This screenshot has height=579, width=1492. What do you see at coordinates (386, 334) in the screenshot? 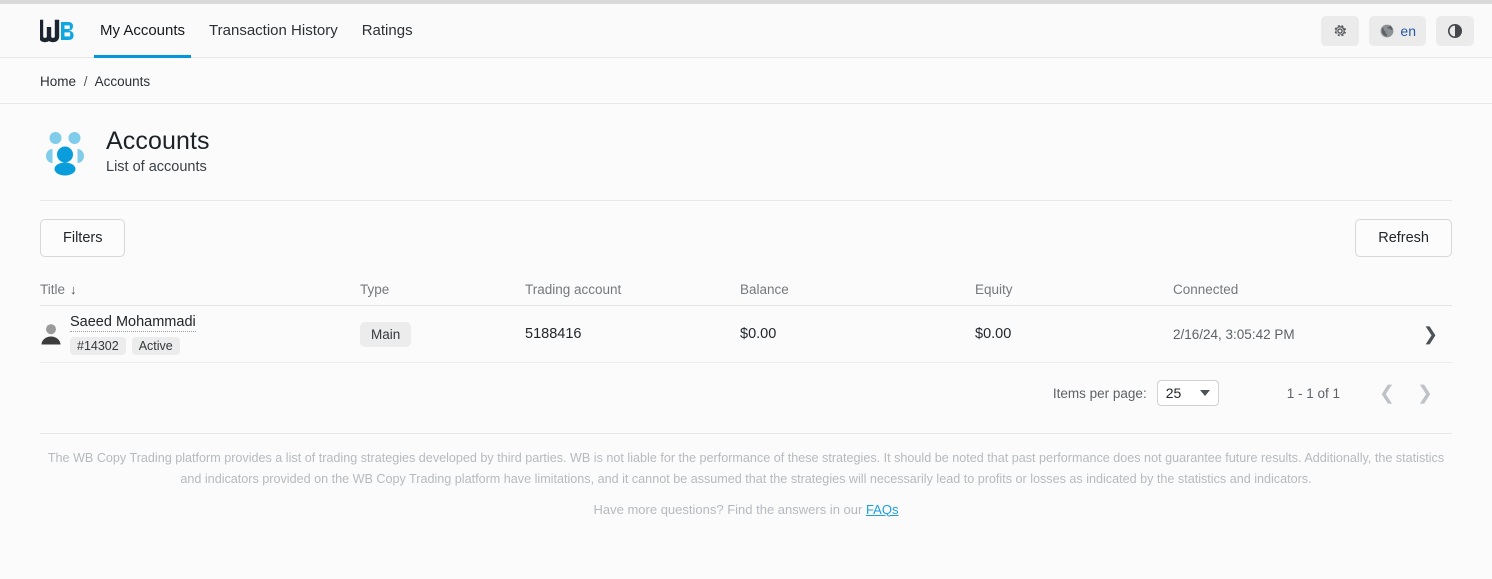
I see `account-type-badge: Main` at bounding box center [386, 334].